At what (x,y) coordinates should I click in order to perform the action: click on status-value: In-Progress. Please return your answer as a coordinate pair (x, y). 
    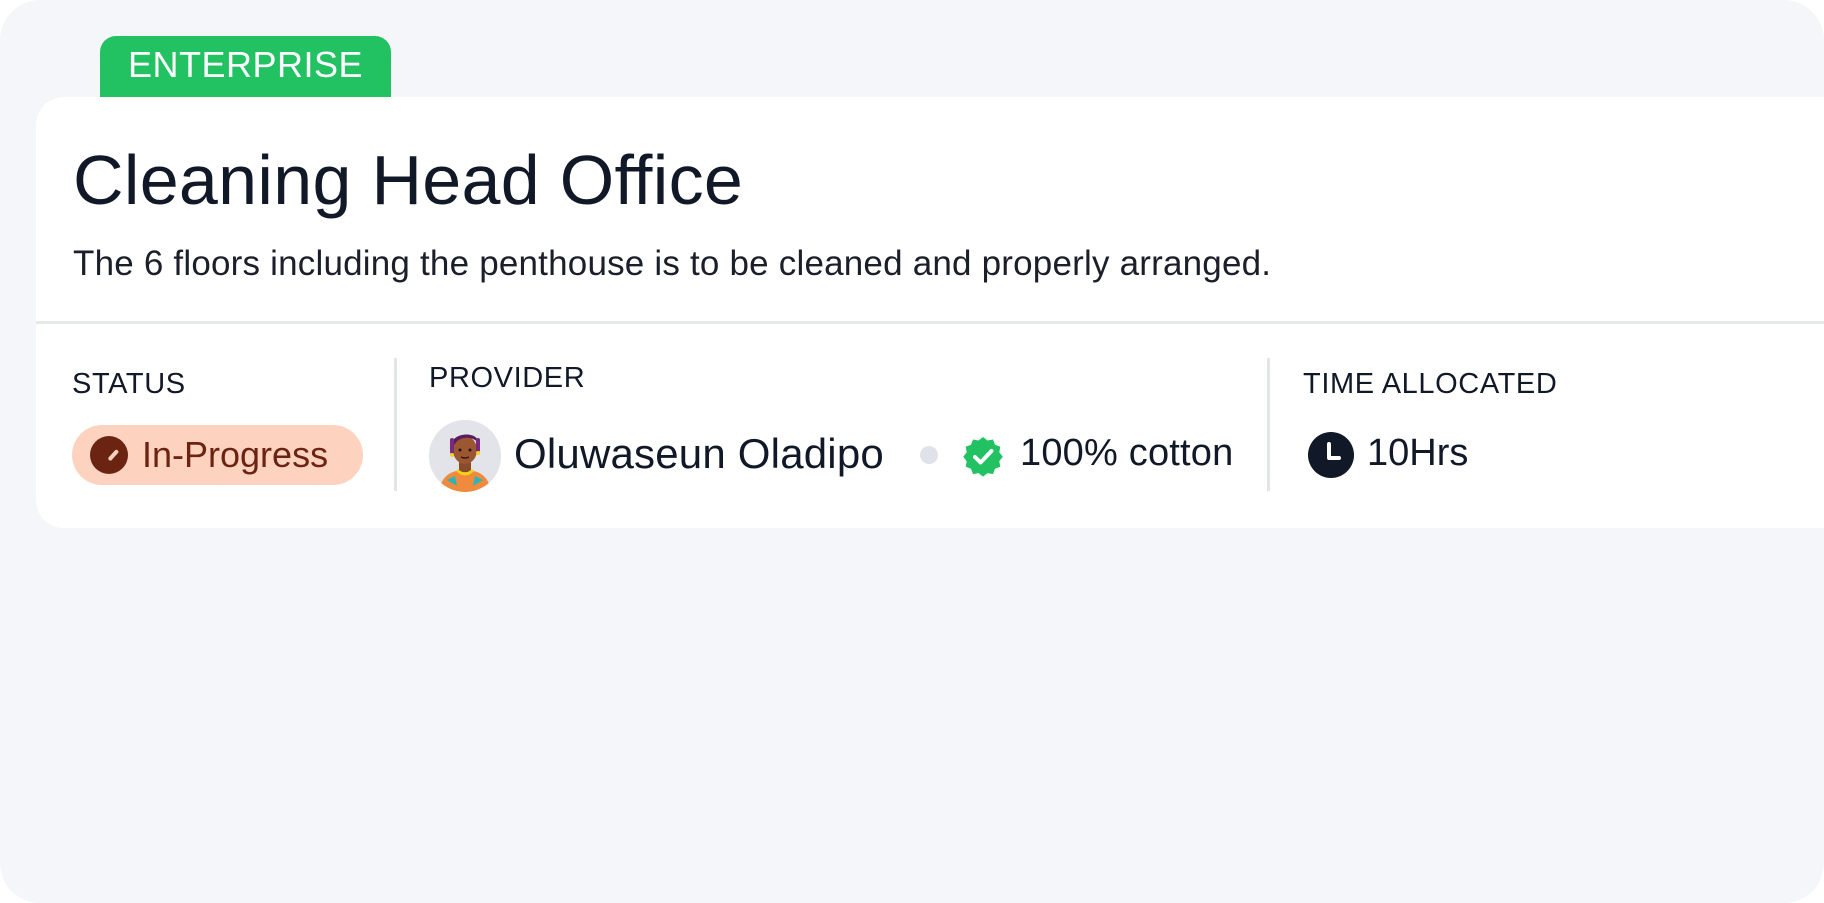
    Looking at the image, I should click on (235, 454).